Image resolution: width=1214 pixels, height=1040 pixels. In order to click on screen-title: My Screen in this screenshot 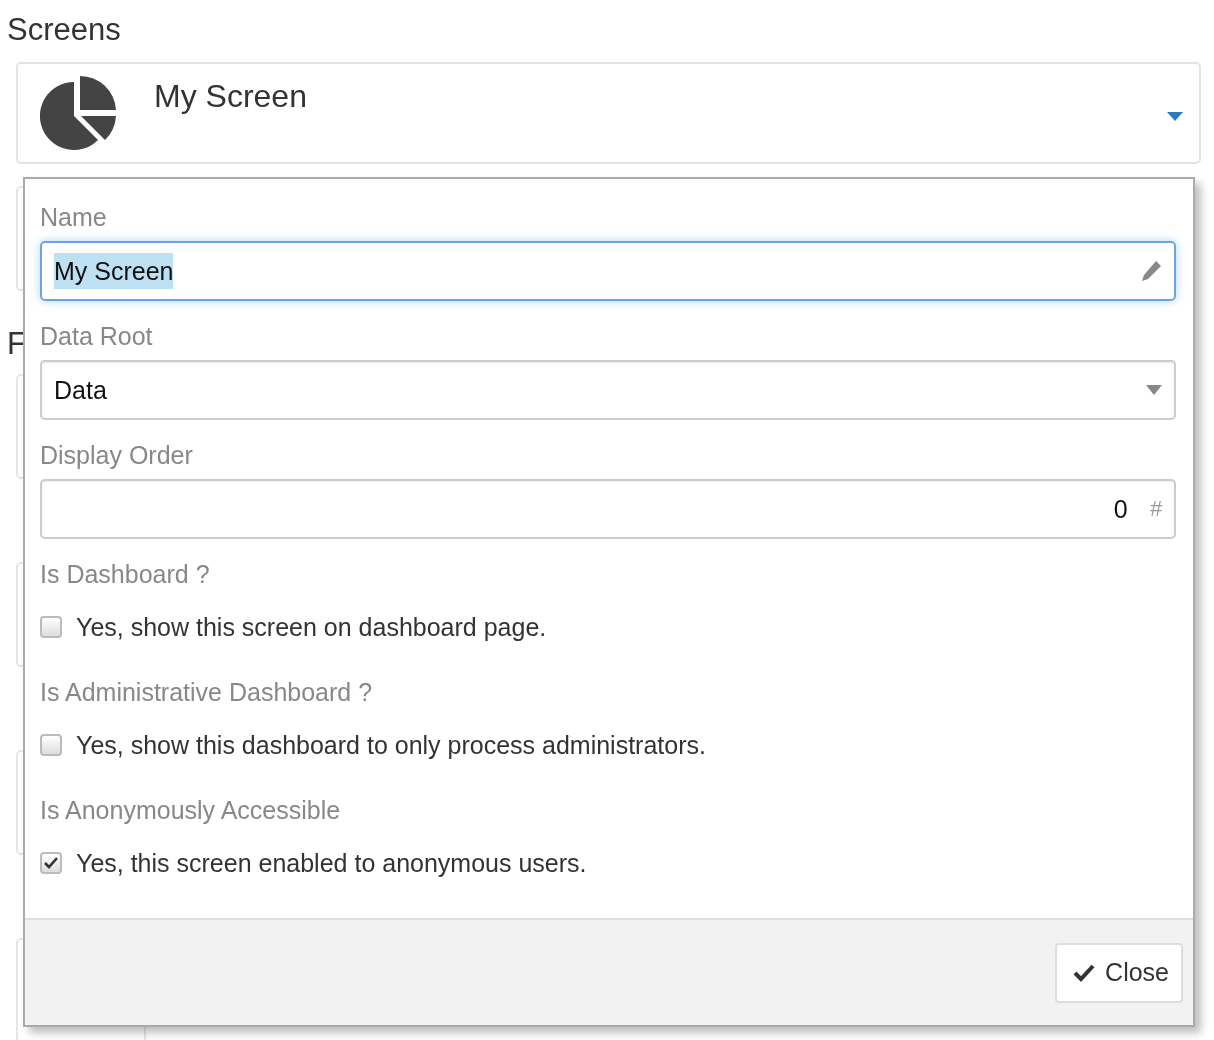, I will do `click(230, 96)`.